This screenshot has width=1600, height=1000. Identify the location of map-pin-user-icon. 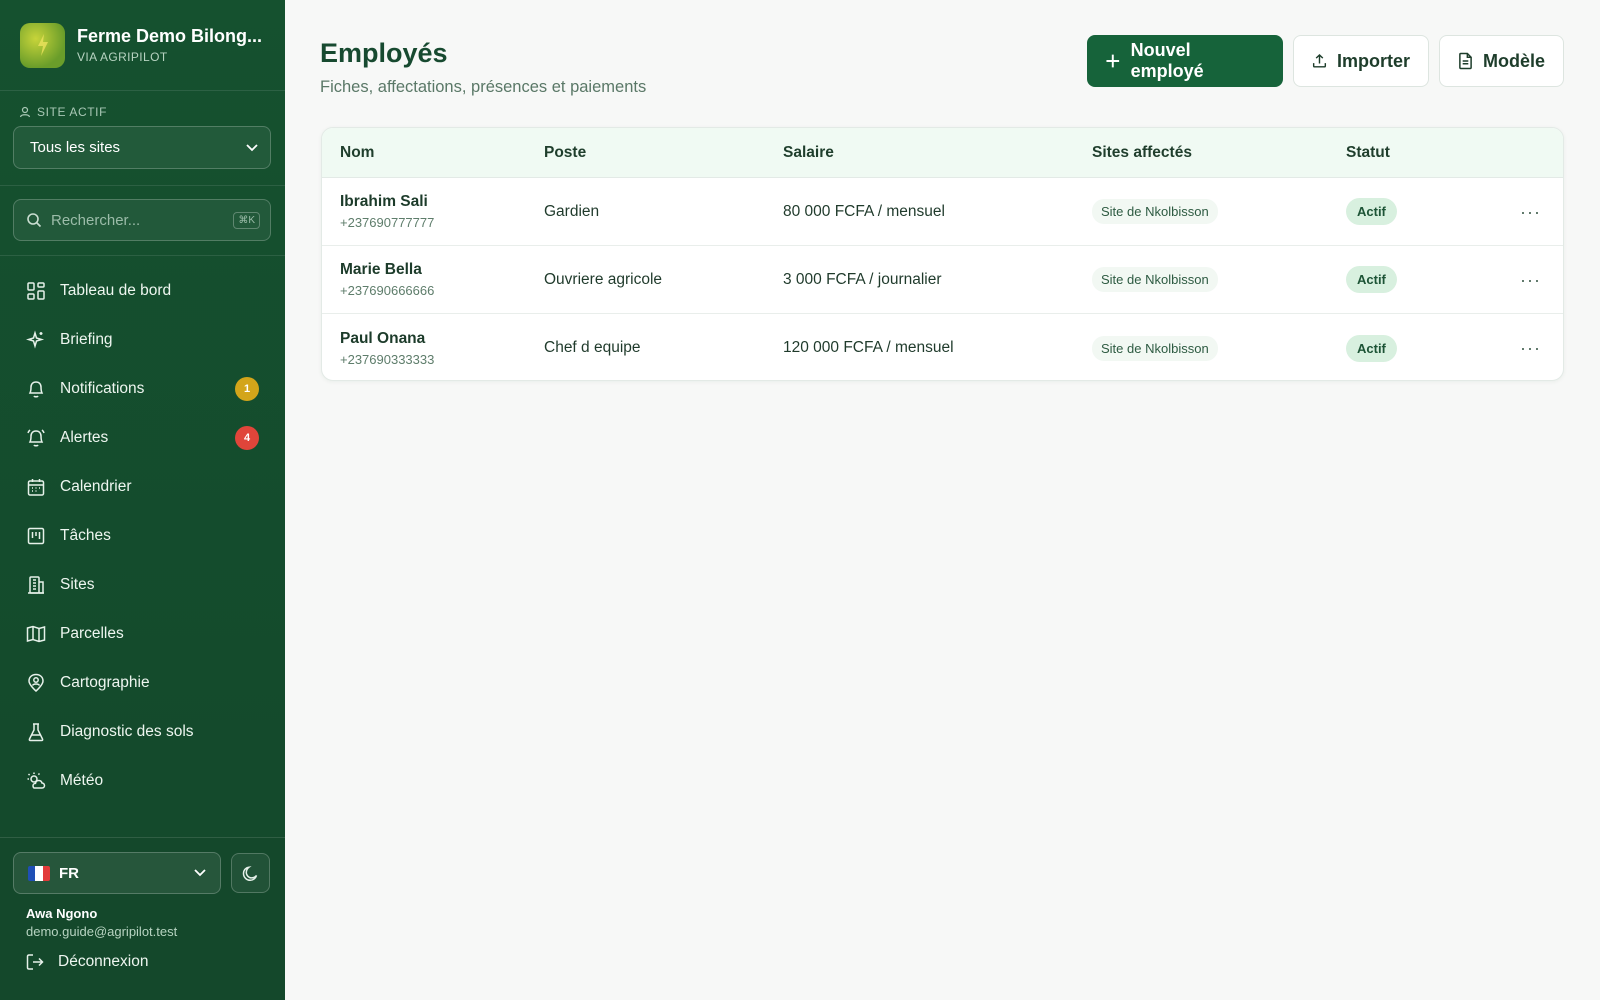
(36, 683).